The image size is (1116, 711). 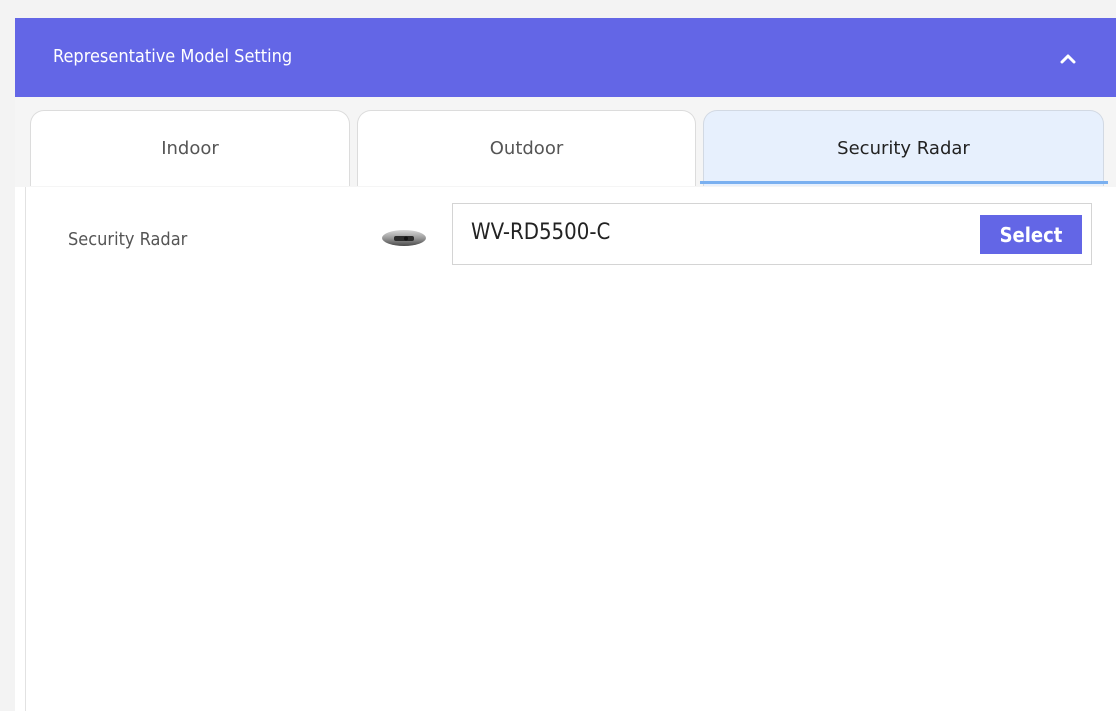 I want to click on security-radar-device-icon, so click(x=404, y=238).